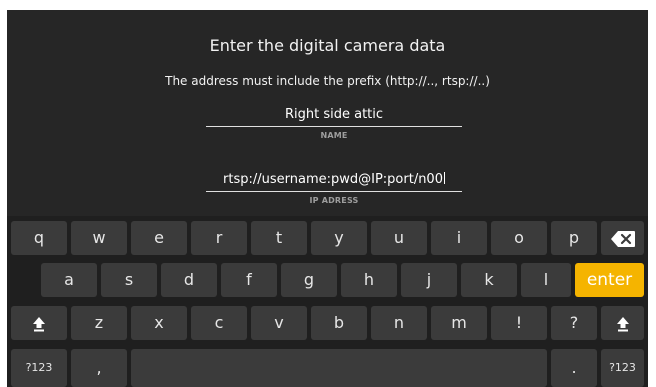 The width and height of the screenshot is (656, 387). What do you see at coordinates (459, 323) in the screenshot?
I see `key-m: m` at bounding box center [459, 323].